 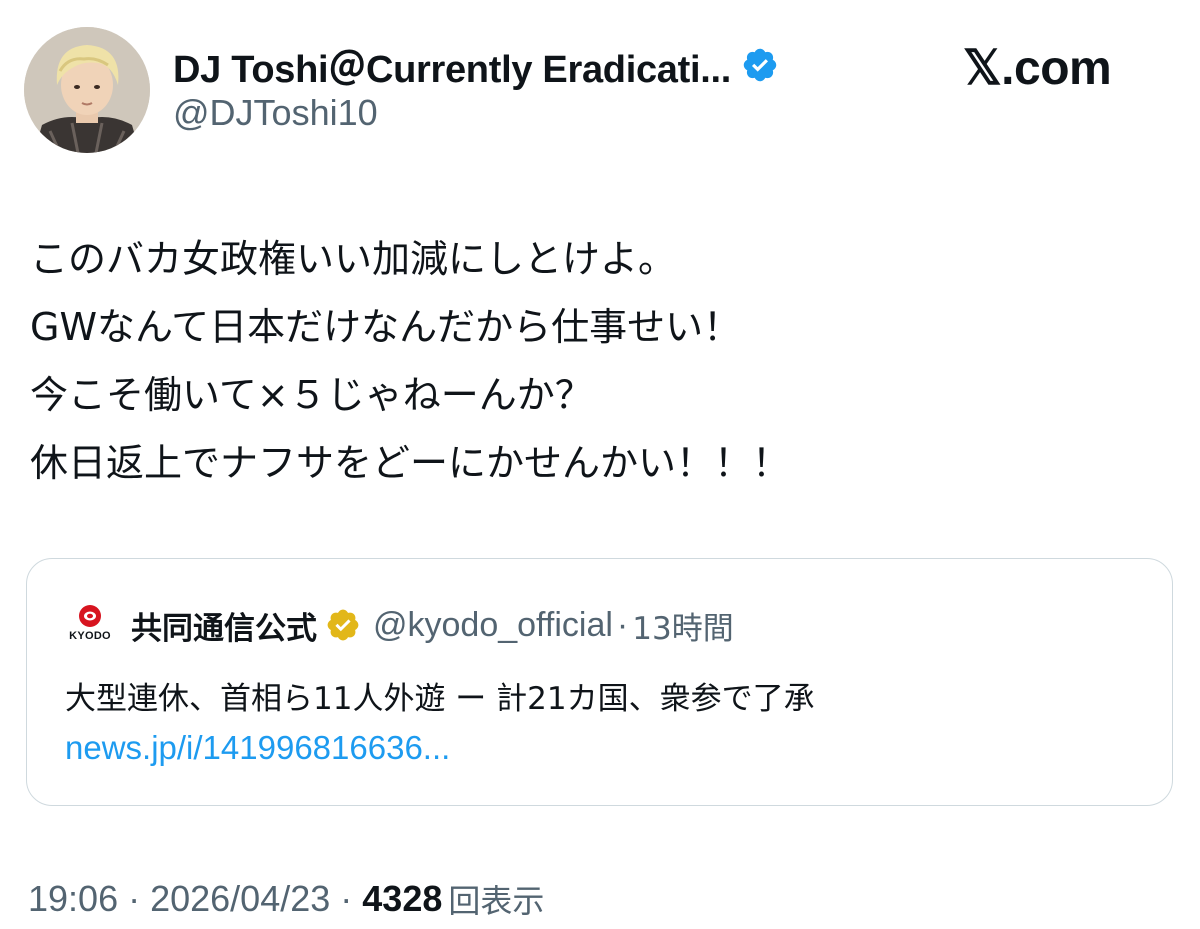 What do you see at coordinates (496, 901) in the screenshot?
I see `views-label: 回表示` at bounding box center [496, 901].